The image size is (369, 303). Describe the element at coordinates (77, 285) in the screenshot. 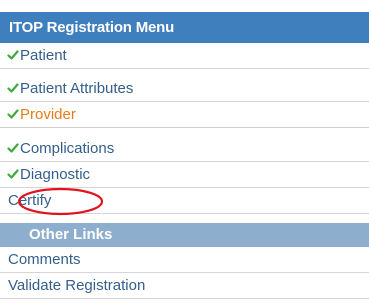

I see `menu-item-label: Validate Registration` at that location.